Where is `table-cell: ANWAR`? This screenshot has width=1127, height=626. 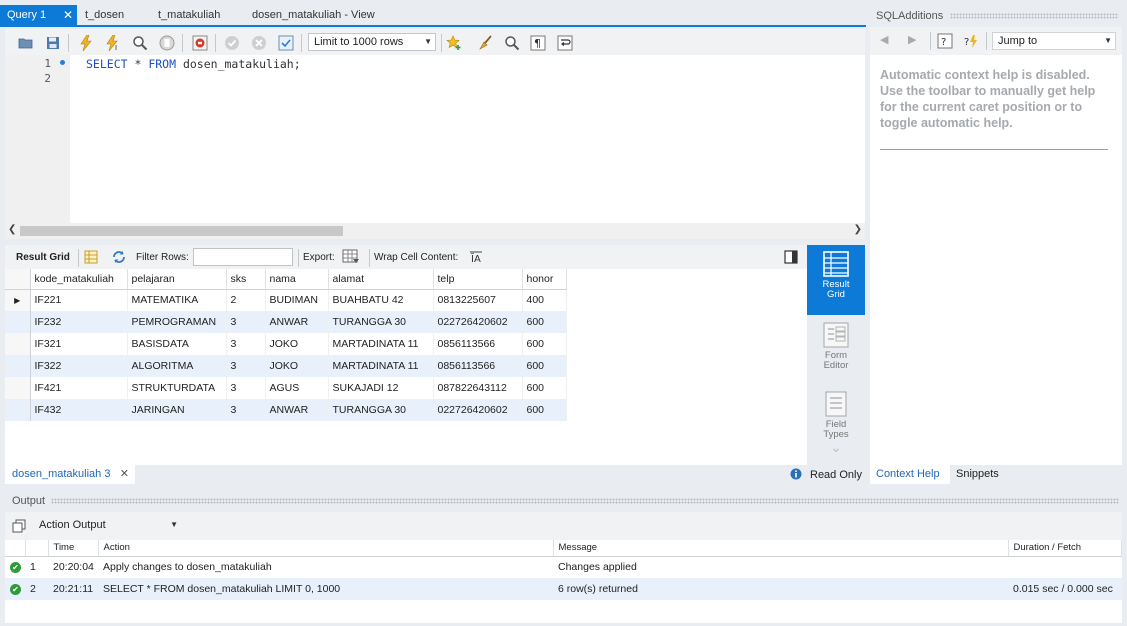
table-cell: ANWAR is located at coordinates (297, 410).